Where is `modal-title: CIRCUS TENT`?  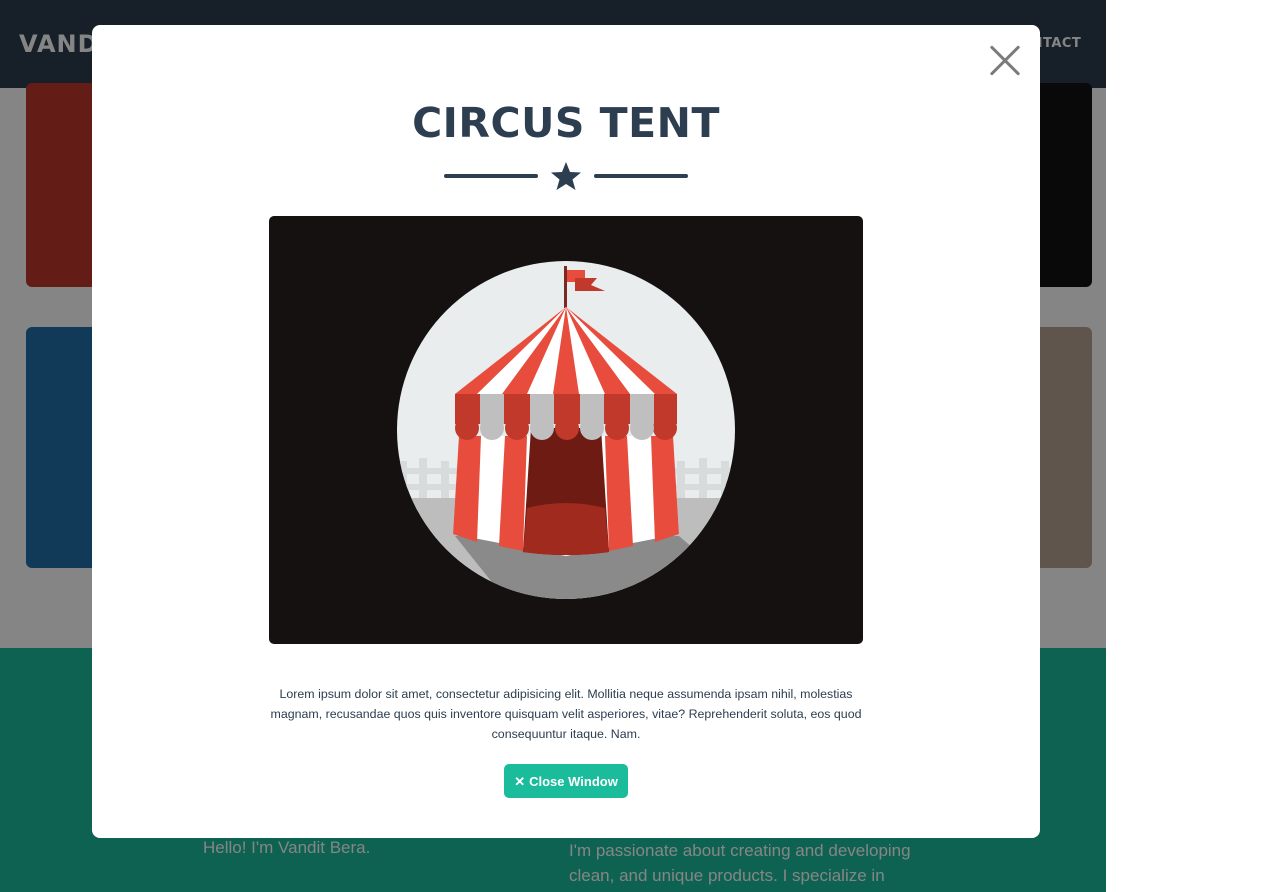
modal-title: CIRCUS TENT is located at coordinates (566, 123).